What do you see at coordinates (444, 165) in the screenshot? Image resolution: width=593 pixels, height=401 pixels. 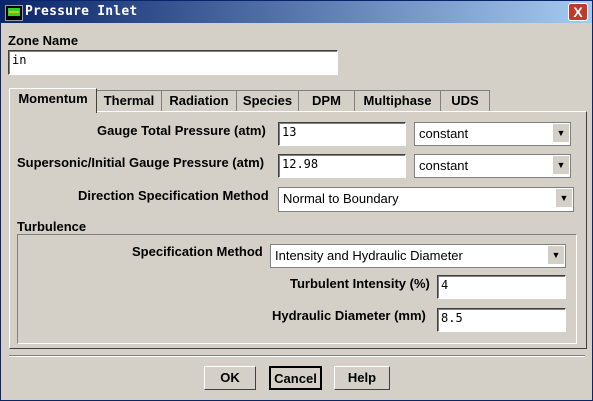 I see `supersonic-method-value: constant` at bounding box center [444, 165].